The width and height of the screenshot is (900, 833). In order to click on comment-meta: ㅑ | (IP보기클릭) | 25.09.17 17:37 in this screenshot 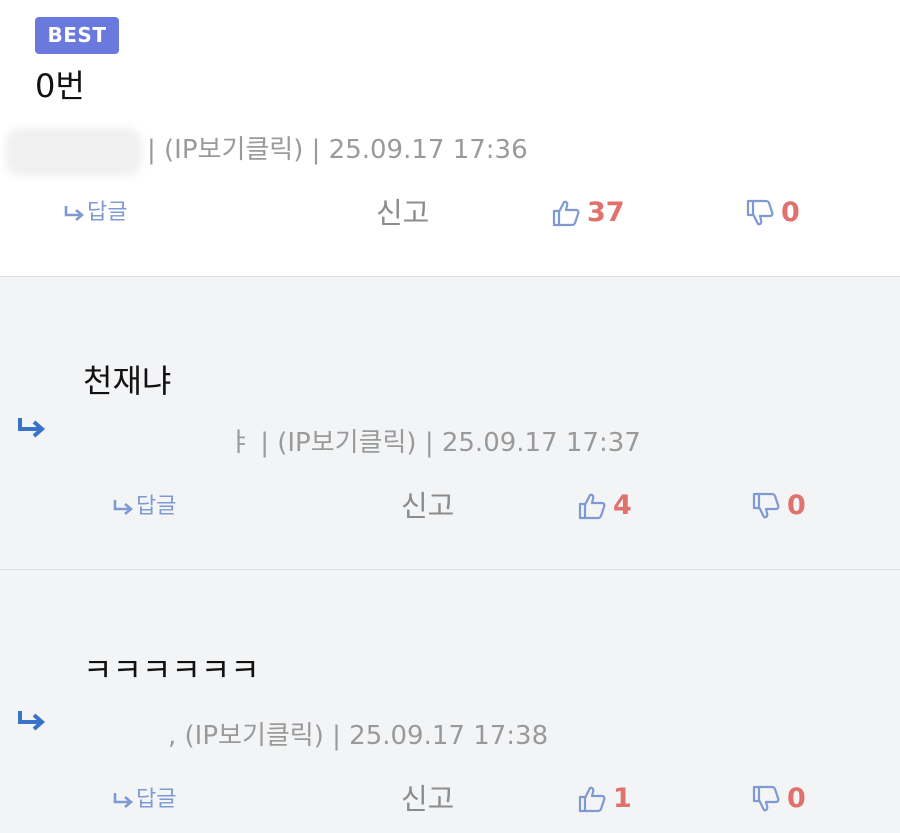, I will do `click(434, 443)`.